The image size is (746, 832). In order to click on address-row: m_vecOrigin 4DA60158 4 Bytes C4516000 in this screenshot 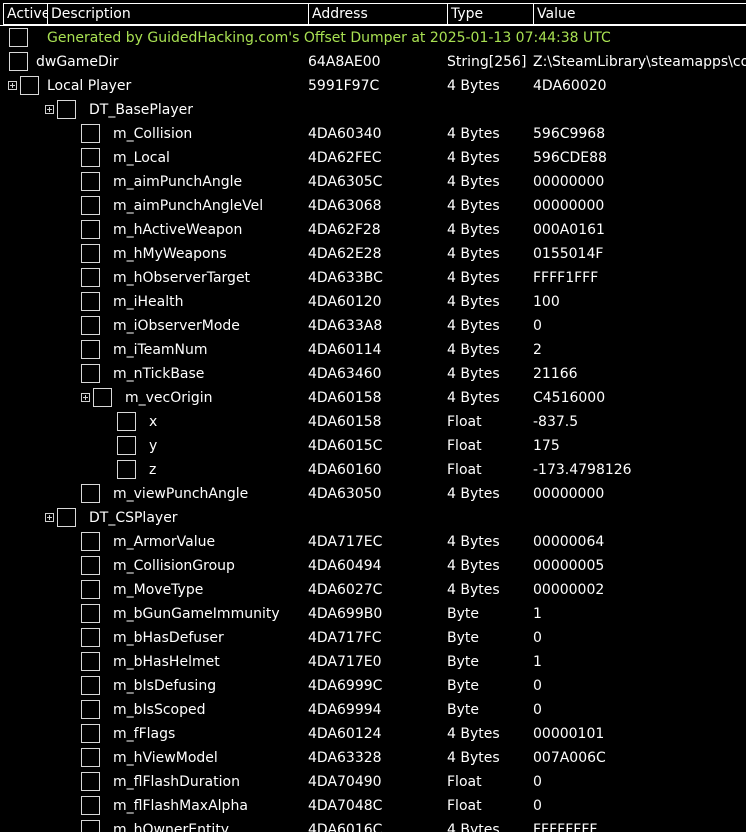, I will do `click(373, 398)`.